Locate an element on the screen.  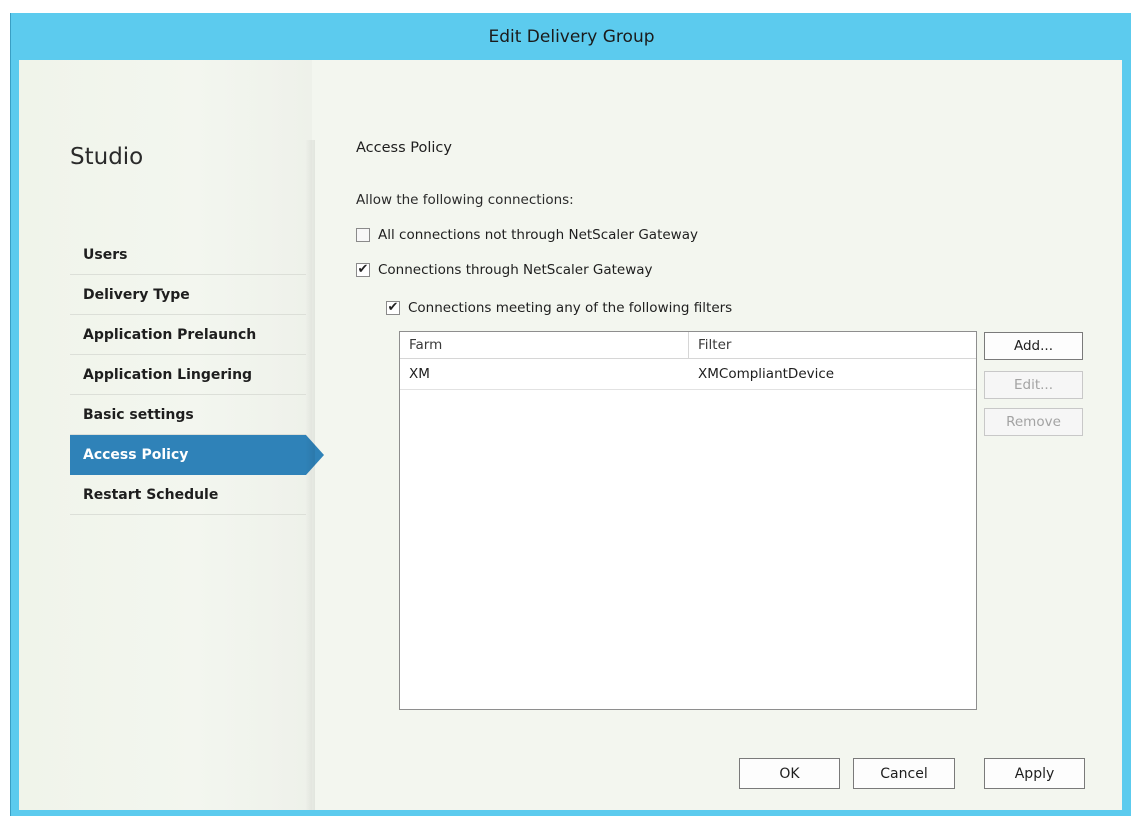
apply-button: Apply is located at coordinates (1034, 773).